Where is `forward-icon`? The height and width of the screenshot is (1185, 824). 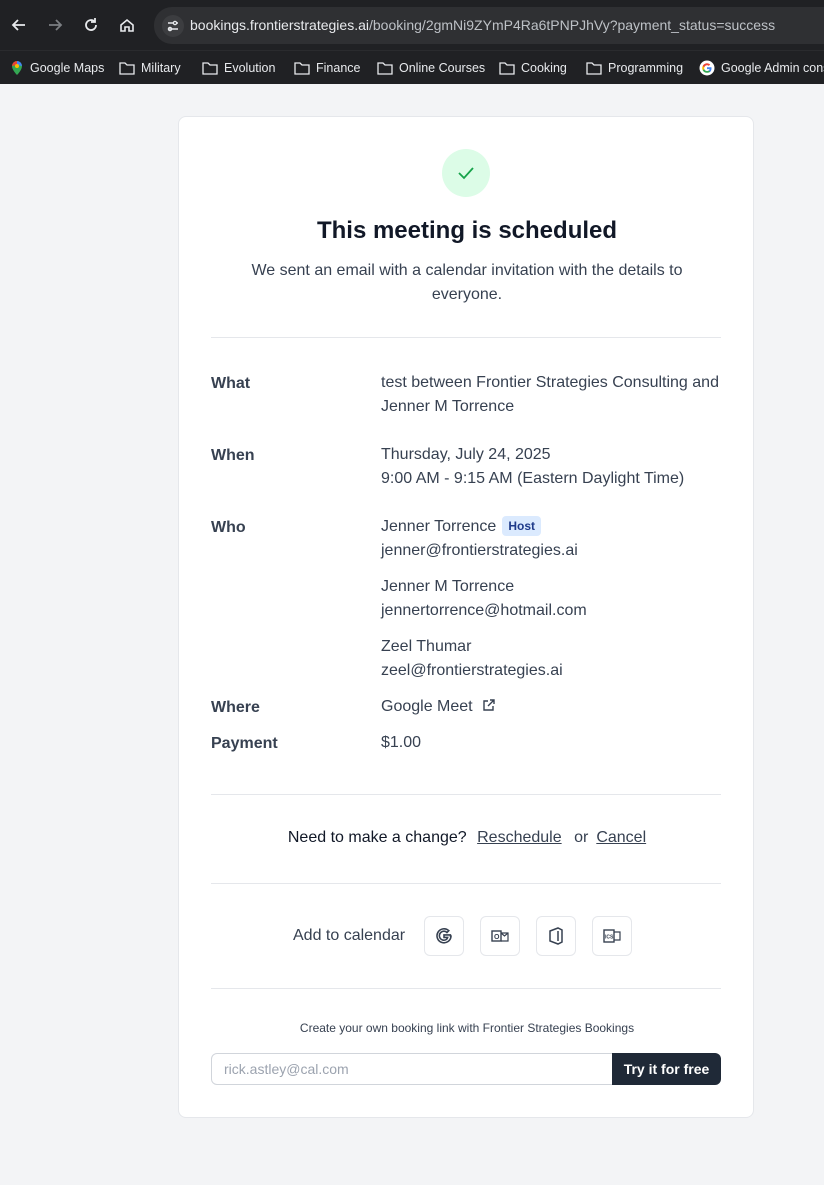
forward-icon is located at coordinates (55, 25).